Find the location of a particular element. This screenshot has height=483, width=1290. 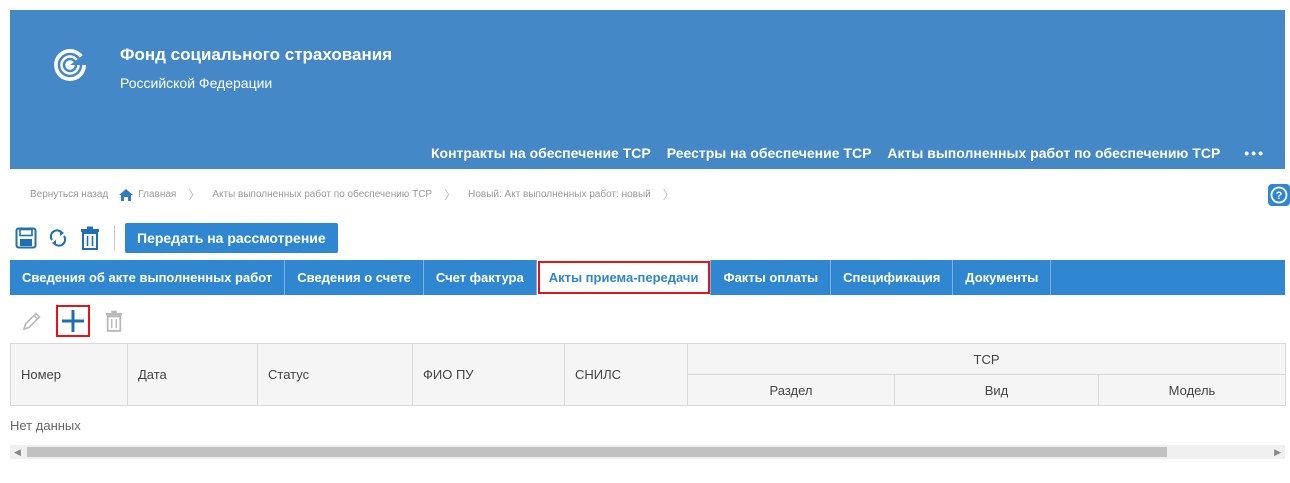

submit-for-review-button: Передать на рассмотрение is located at coordinates (231, 238).